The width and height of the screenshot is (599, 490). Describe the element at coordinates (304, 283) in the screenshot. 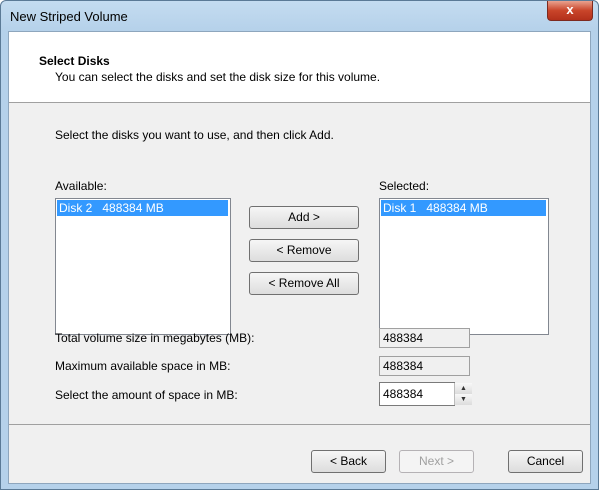

I see `remove-all-button: < Remove All` at that location.